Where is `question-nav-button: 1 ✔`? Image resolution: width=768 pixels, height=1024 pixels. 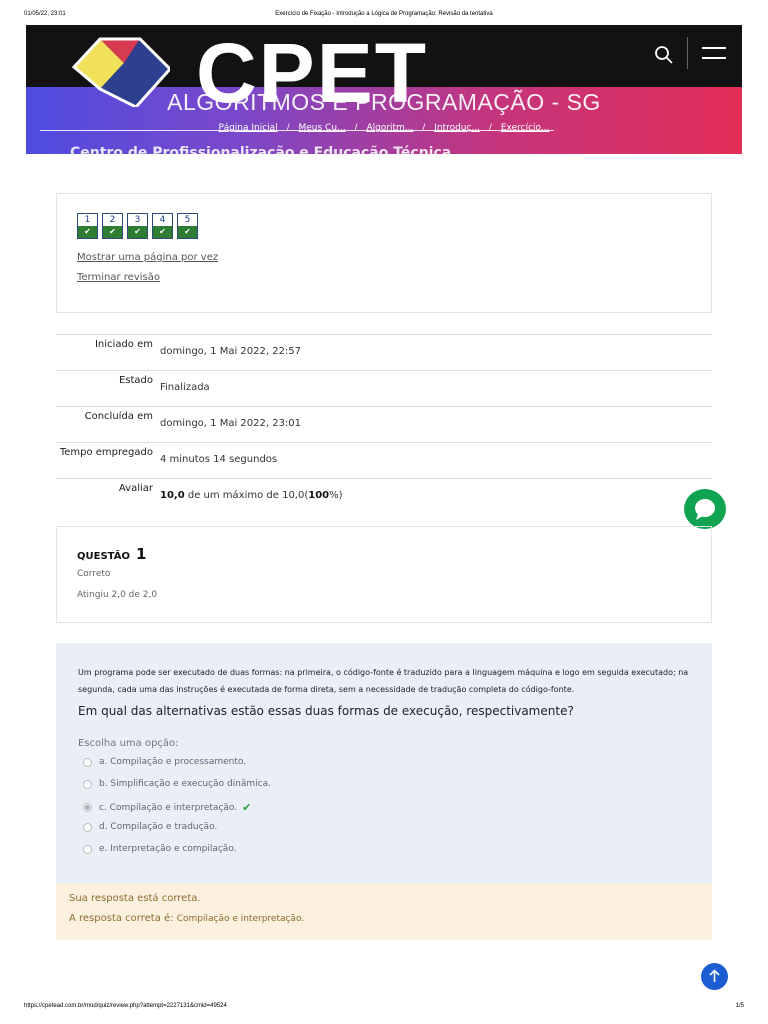
question-nav-button: 1 ✔ is located at coordinates (87, 226).